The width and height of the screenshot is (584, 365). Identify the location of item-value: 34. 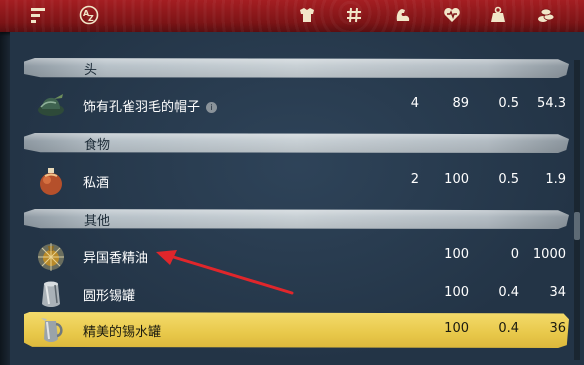
(557, 292).